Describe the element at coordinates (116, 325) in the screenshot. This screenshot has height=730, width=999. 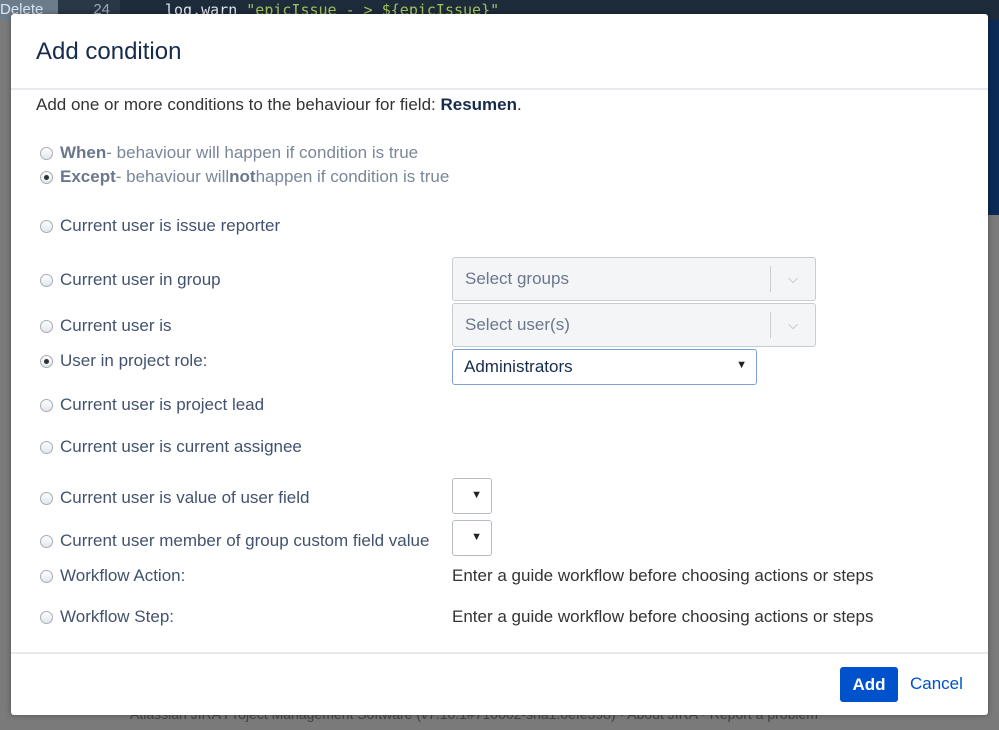
I see `is-user-label: Current user is` at that location.